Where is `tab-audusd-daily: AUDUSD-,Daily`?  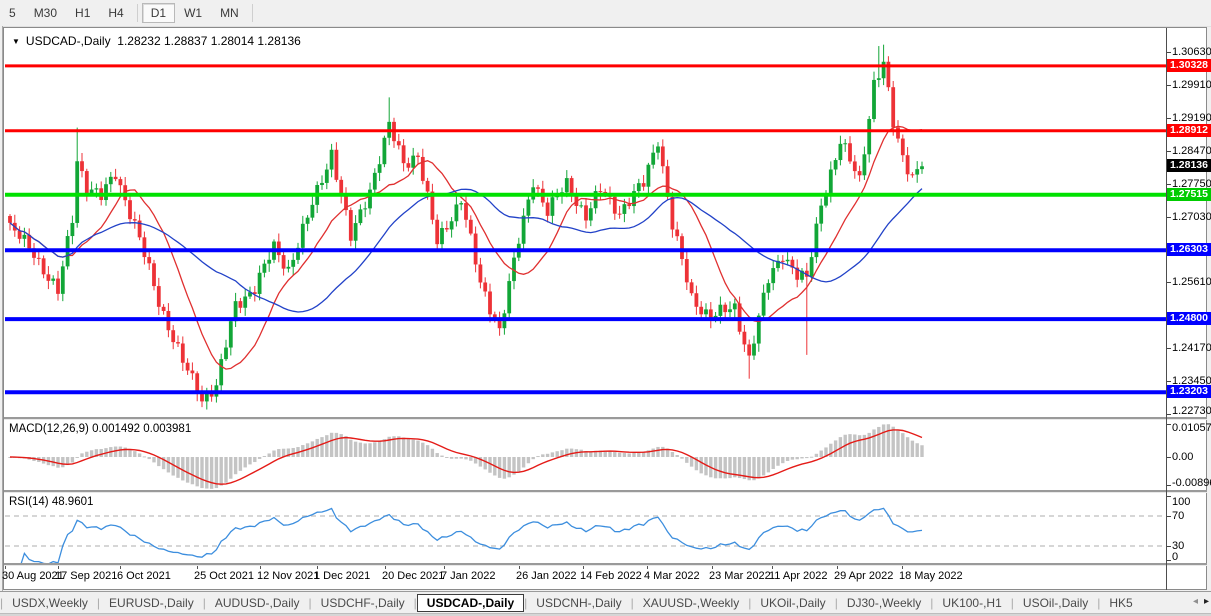
tab-audusd-daily: AUDUSD-,Daily is located at coordinates (257, 603).